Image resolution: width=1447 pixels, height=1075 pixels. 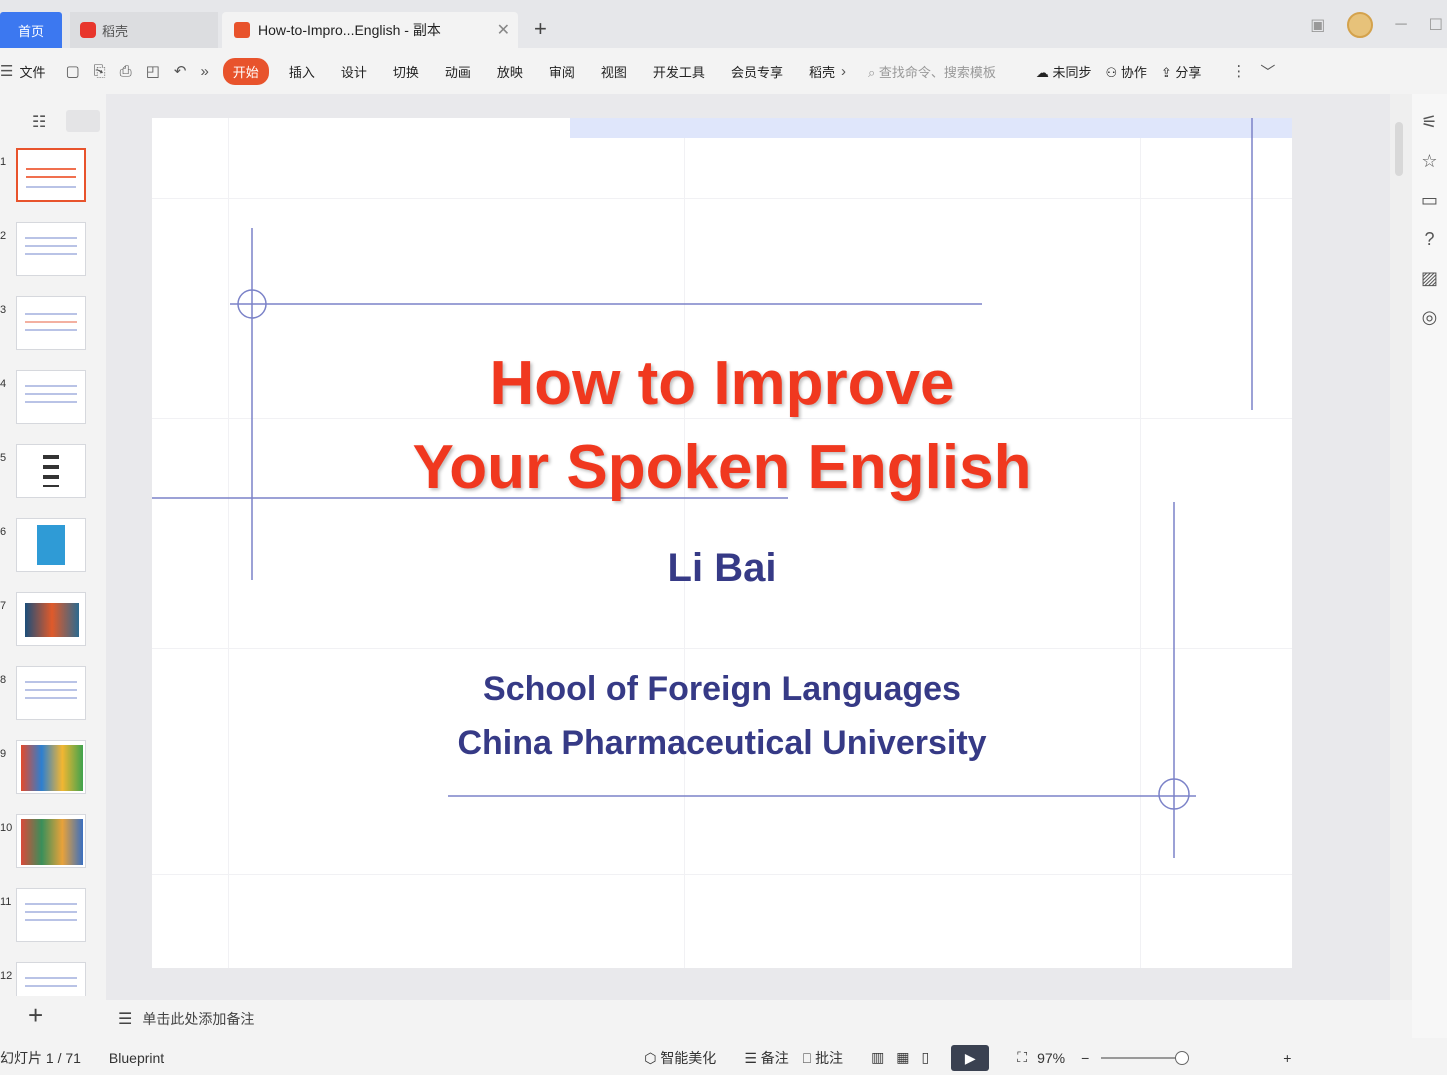 I want to click on tab-document-label: How-to-Impro...English - 副本, so click(x=349, y=30).